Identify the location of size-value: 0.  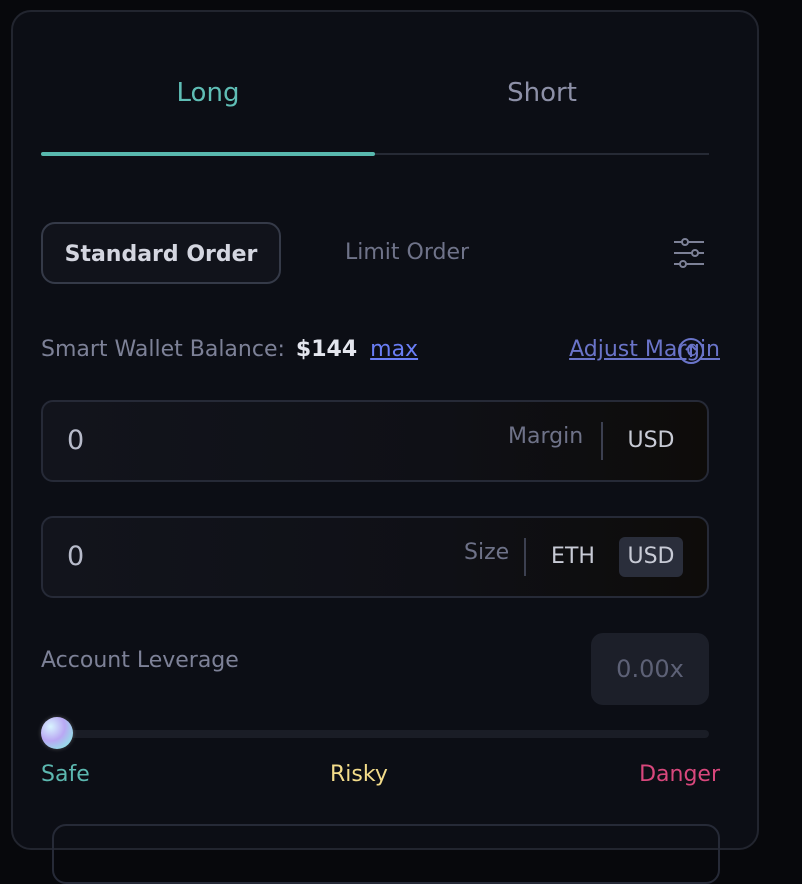
(75, 557).